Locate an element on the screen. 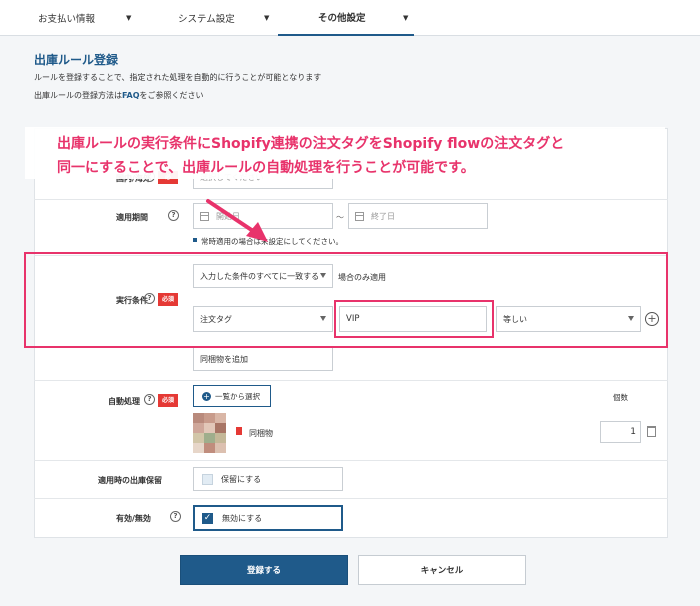  annotation-value-highlight is located at coordinates (414, 319).